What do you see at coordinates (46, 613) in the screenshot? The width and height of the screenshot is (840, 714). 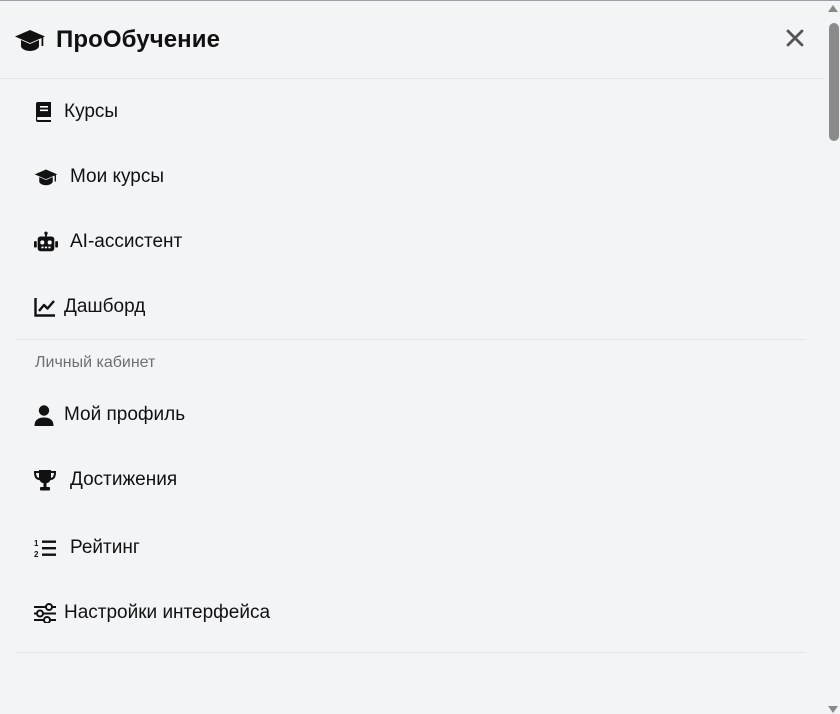 I see `sliders-icon` at bounding box center [46, 613].